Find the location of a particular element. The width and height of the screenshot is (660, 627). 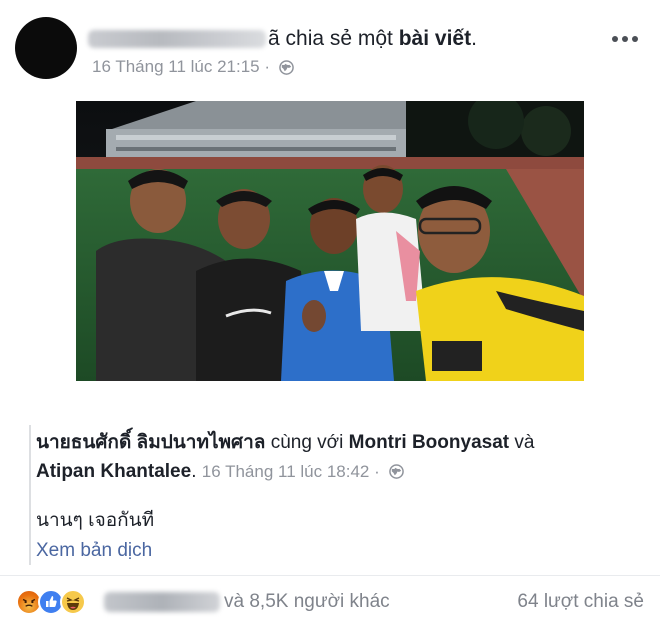

with-text: cùng với is located at coordinates (307, 442).